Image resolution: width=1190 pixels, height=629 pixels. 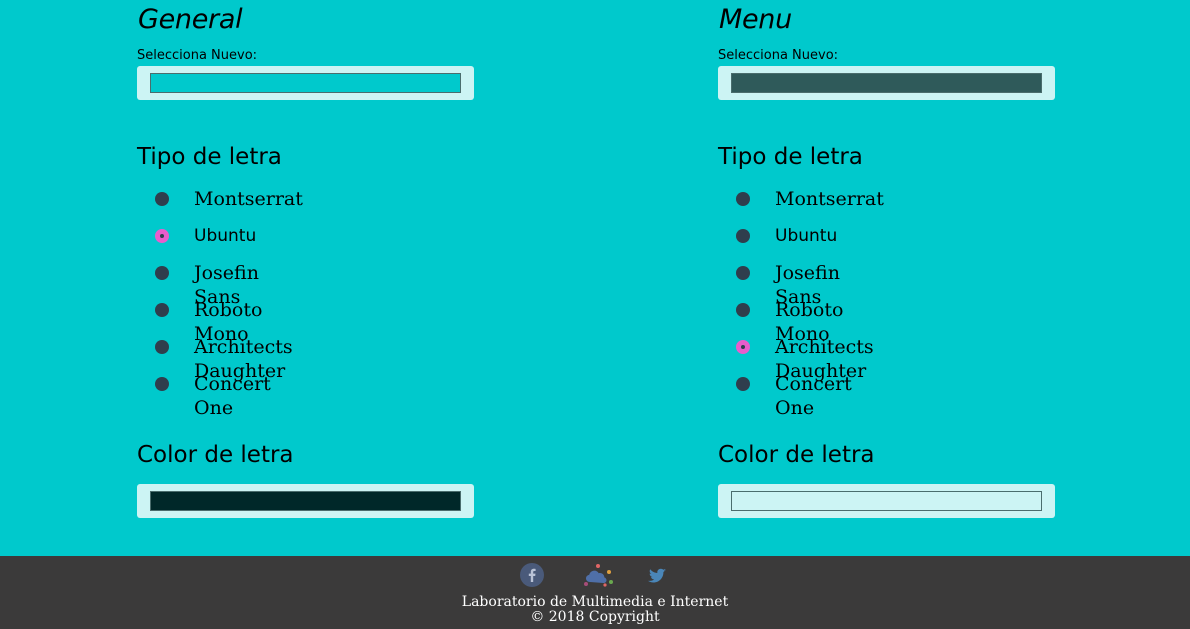 I want to click on facebook-icon, so click(x=532, y=575).